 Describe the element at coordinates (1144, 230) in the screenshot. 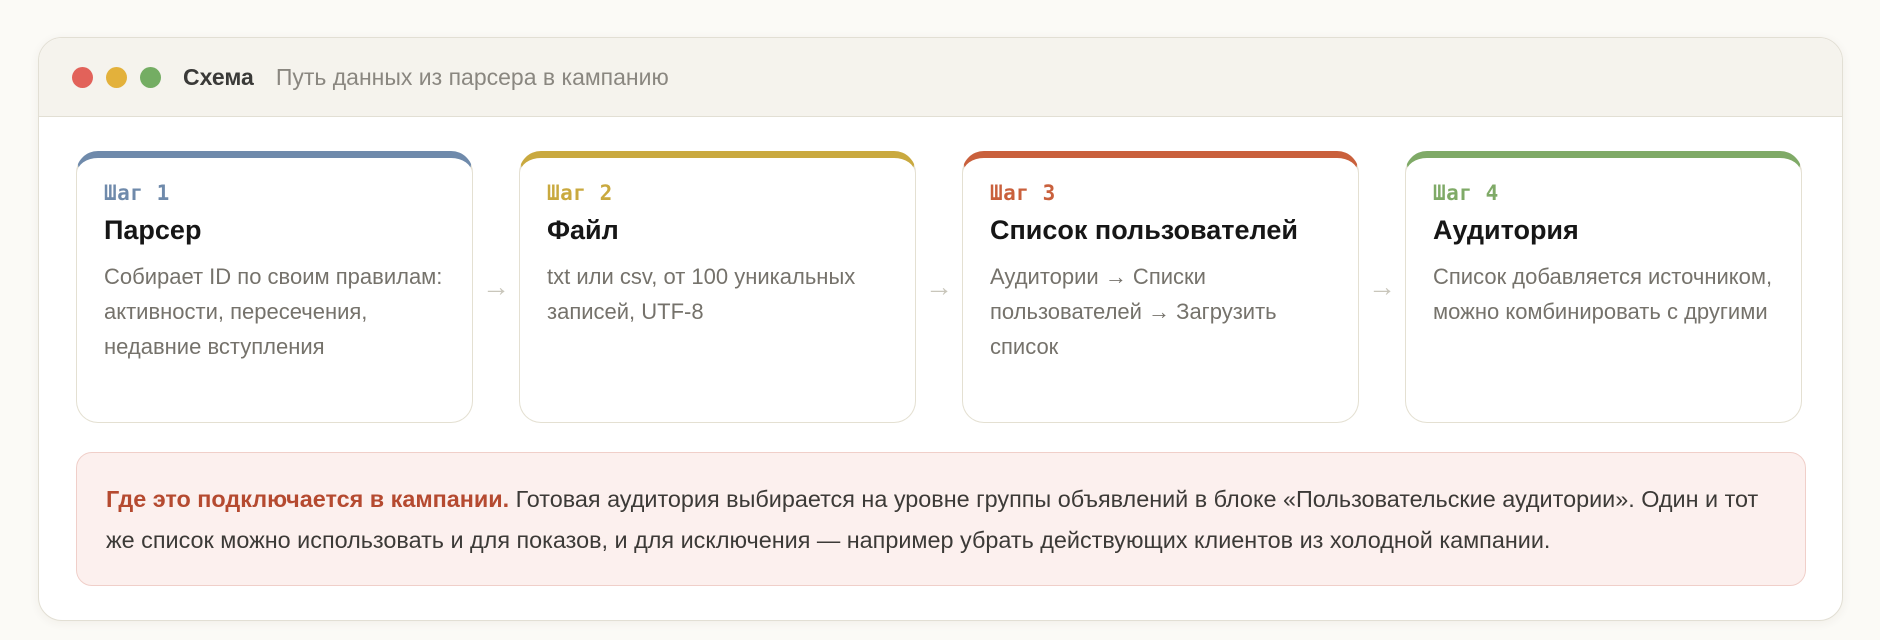

I see `step-title: Список пользователей` at that location.